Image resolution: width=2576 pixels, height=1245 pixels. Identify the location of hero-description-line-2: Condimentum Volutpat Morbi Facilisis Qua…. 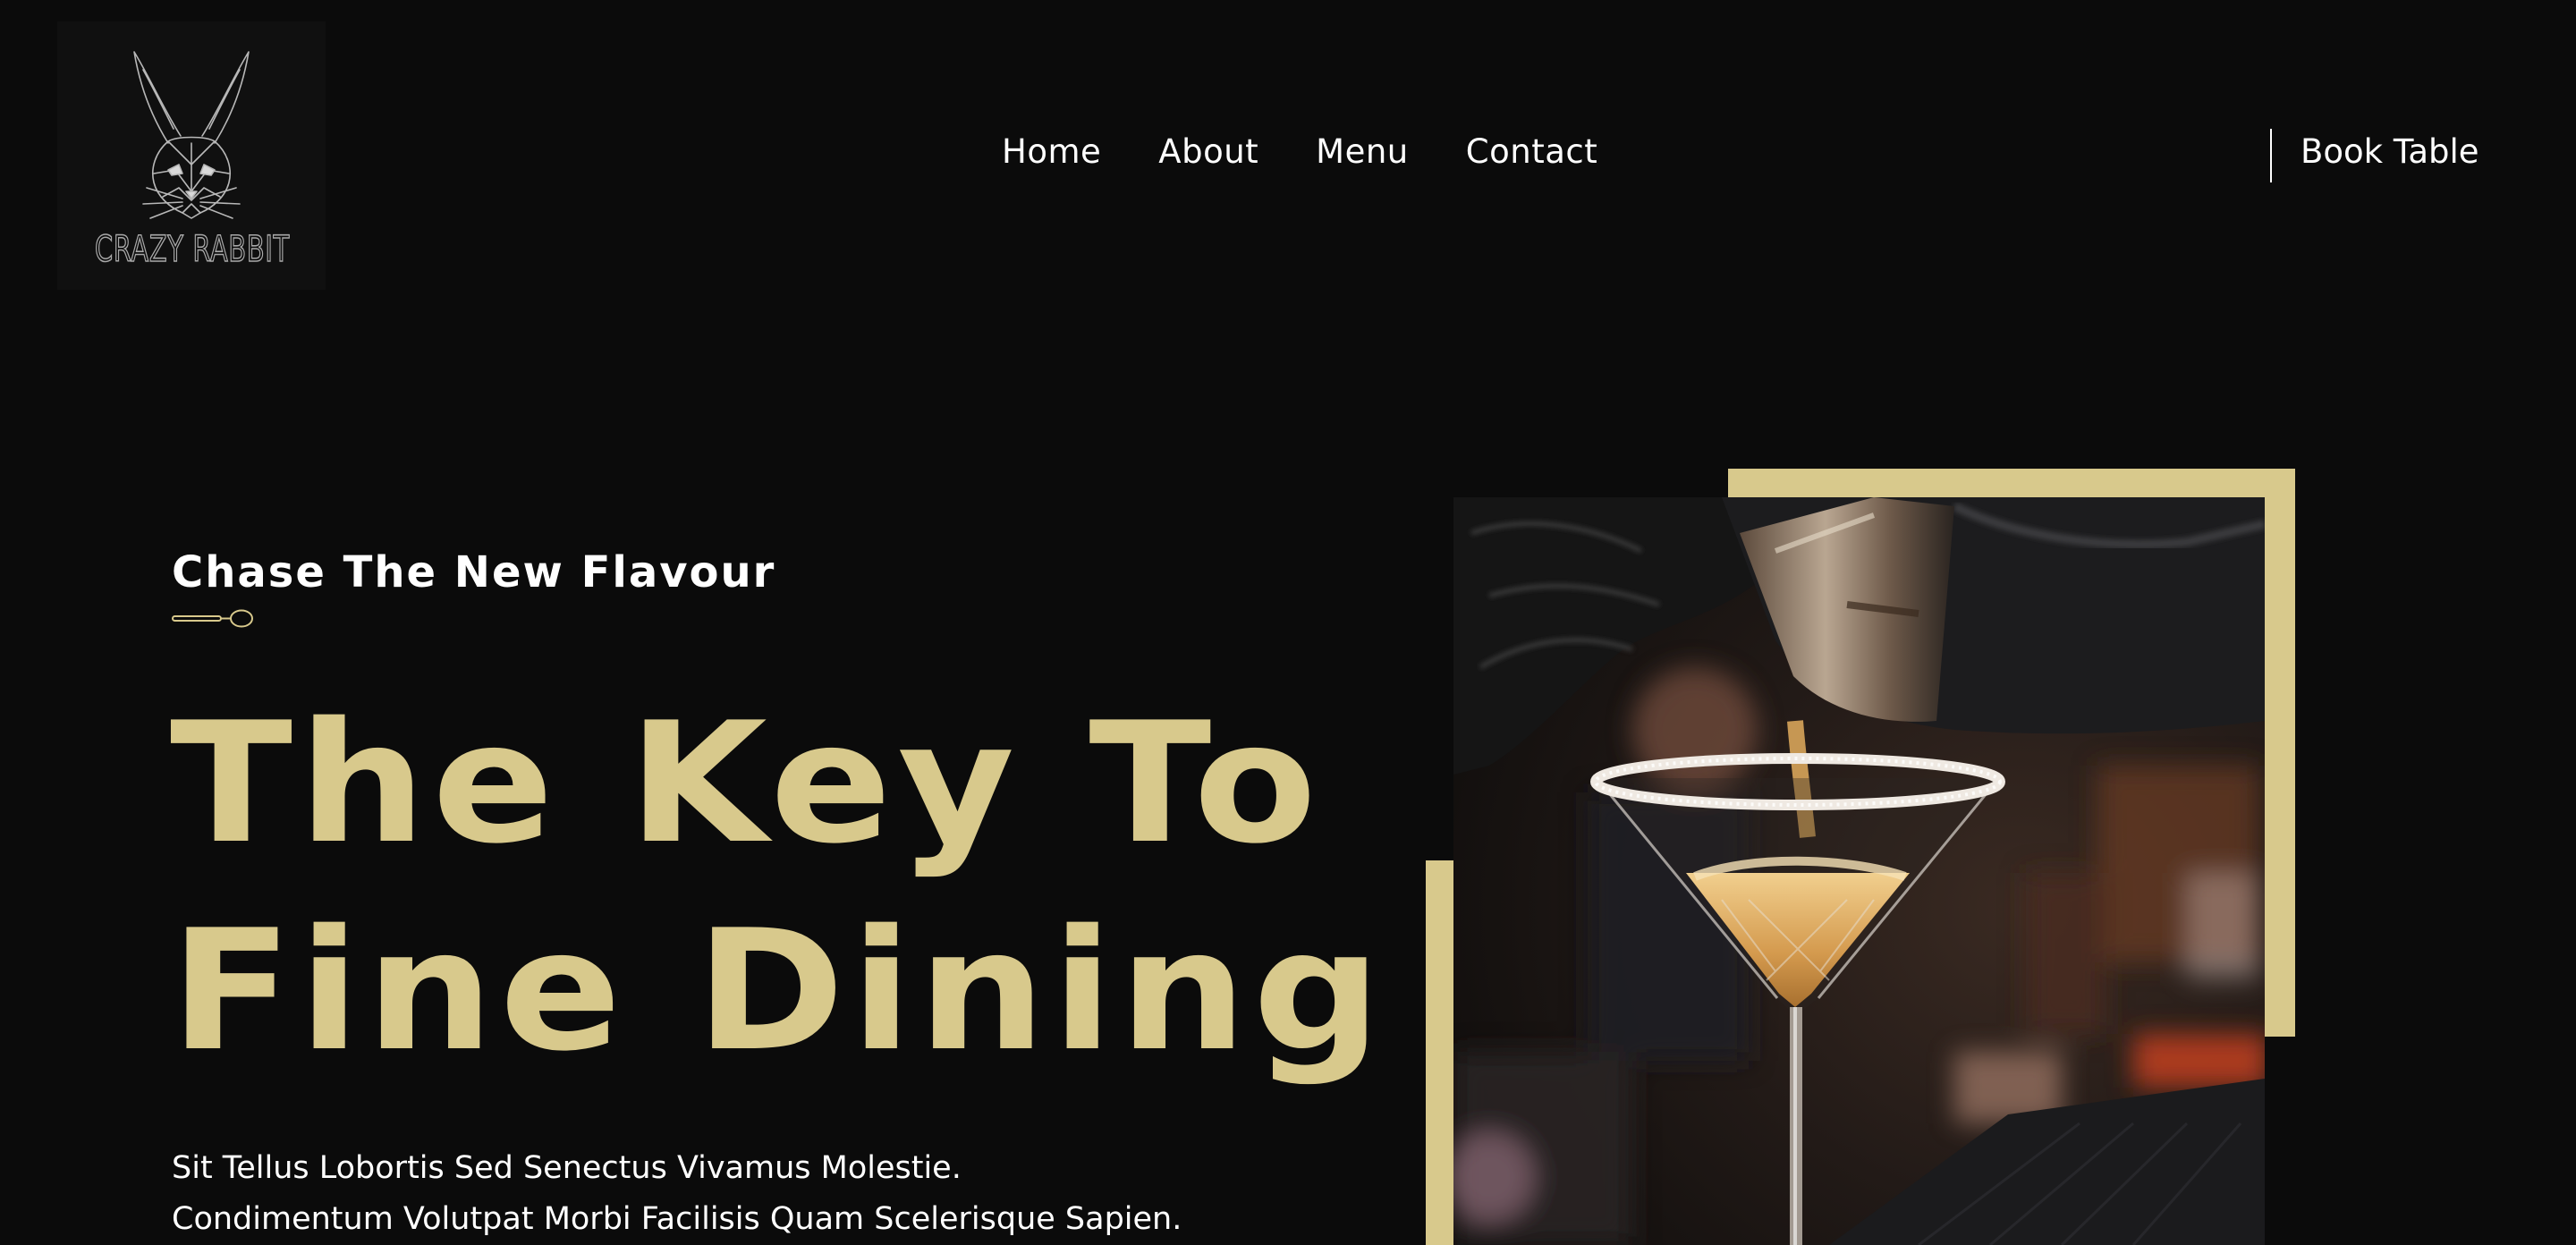
(677, 1219).